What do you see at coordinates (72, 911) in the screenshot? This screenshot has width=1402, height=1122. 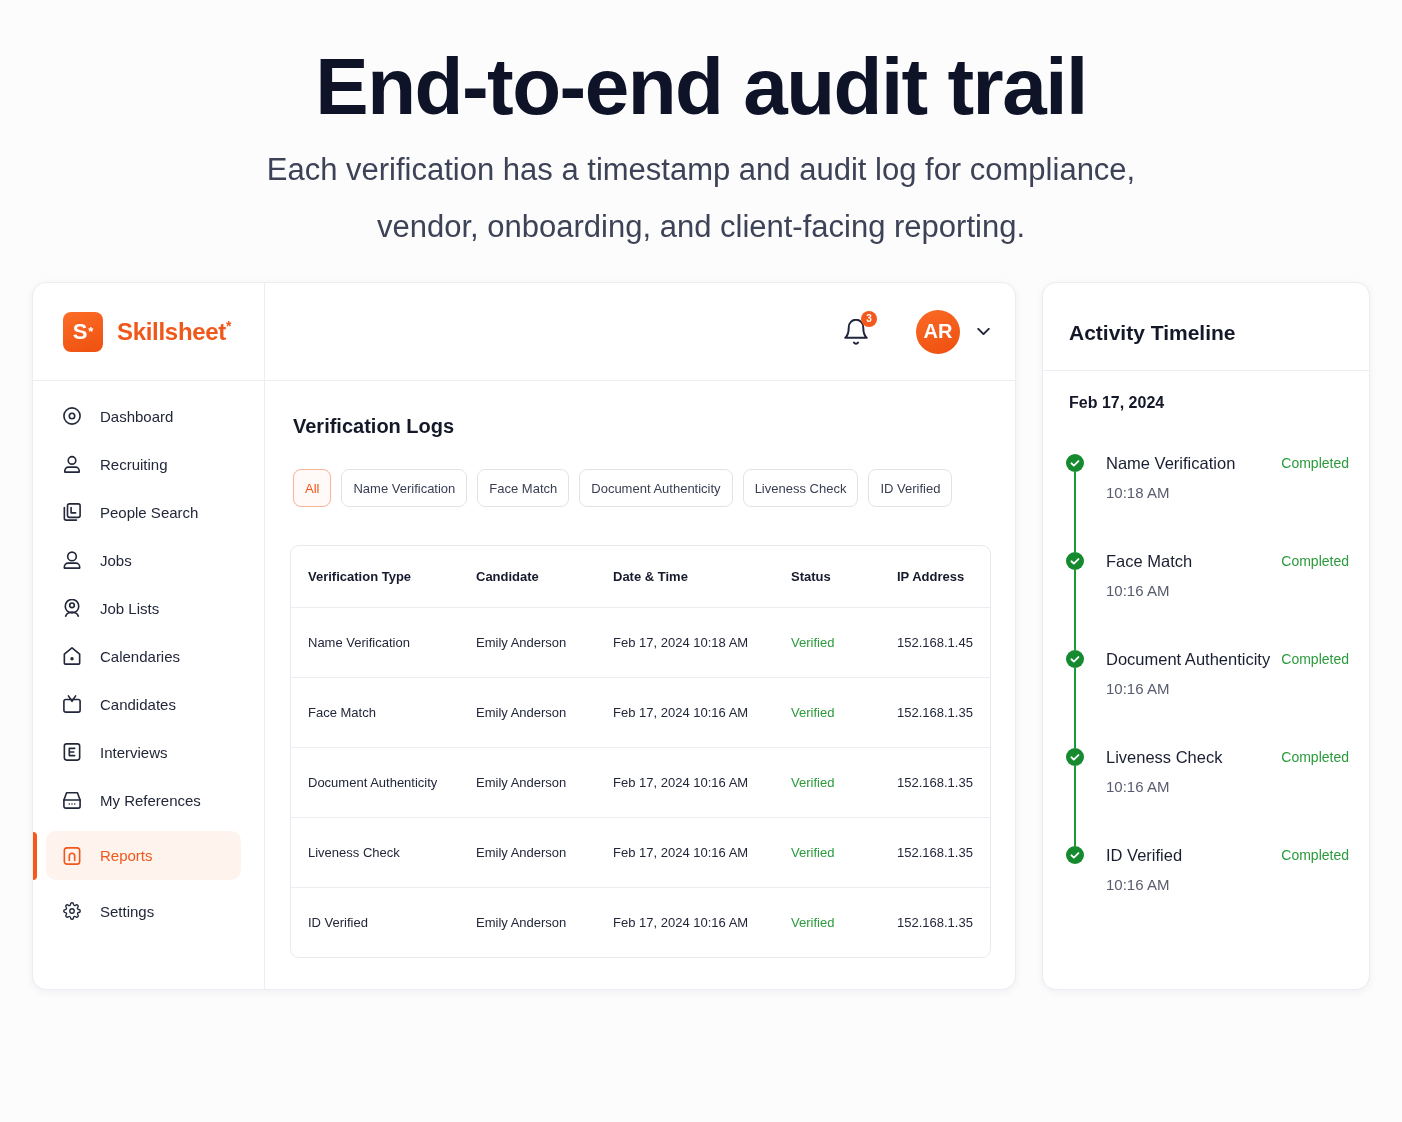 I see `settings-icon` at bounding box center [72, 911].